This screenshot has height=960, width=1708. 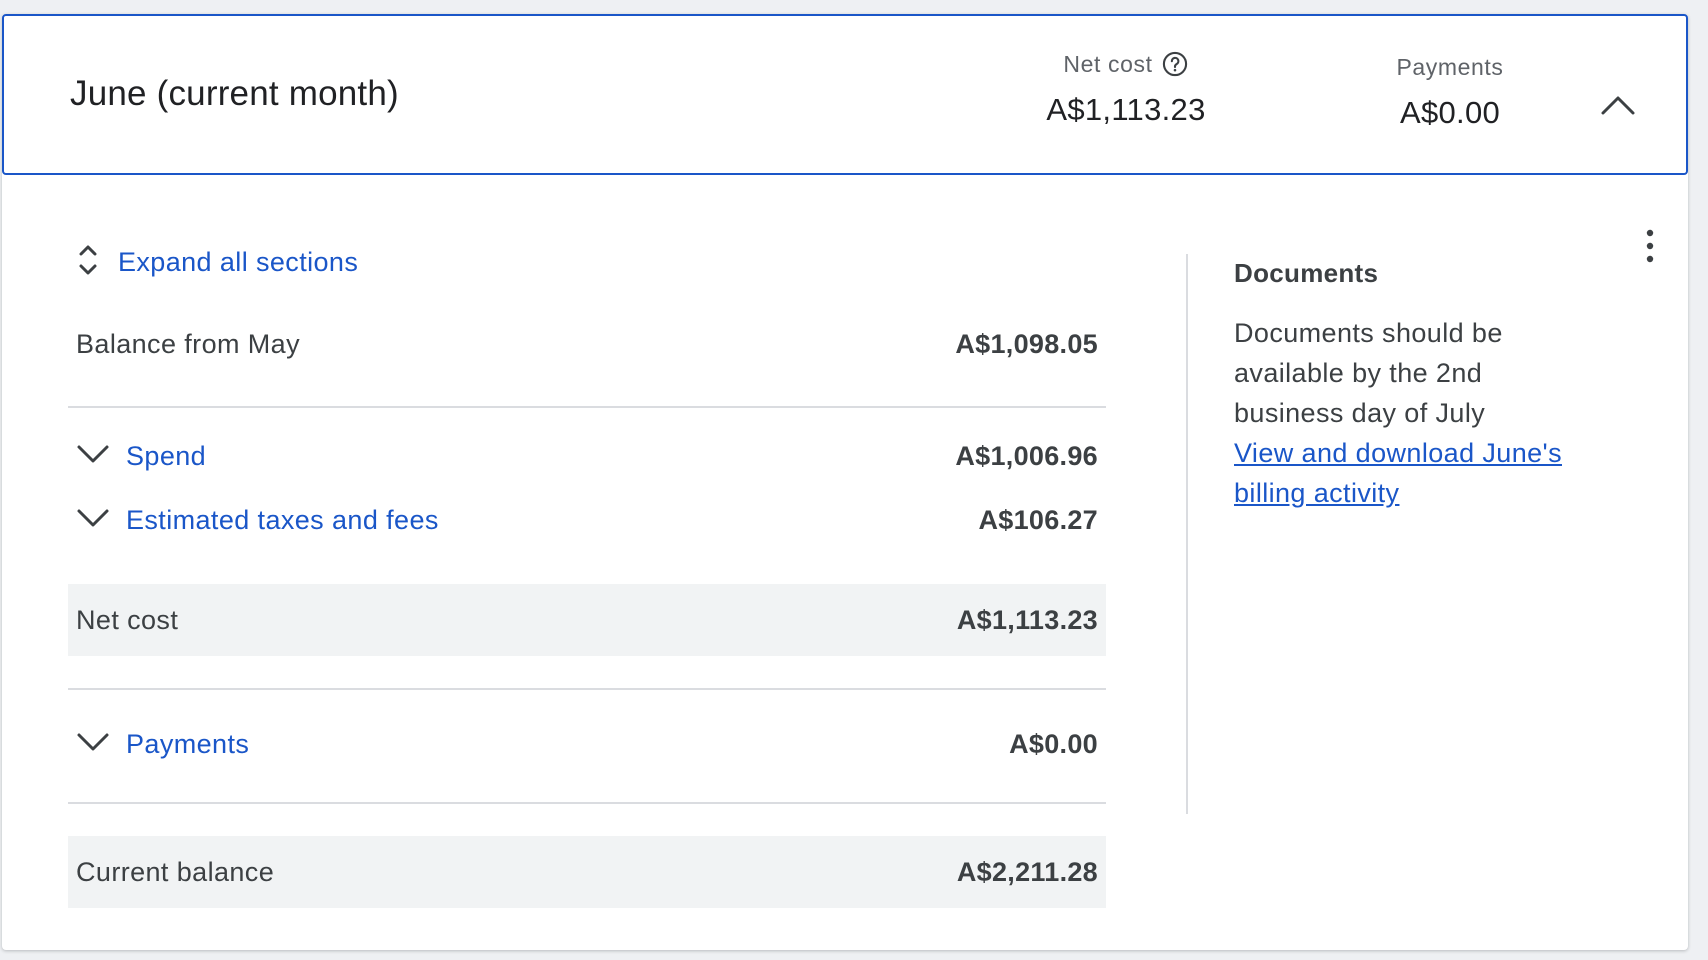 What do you see at coordinates (587, 872) in the screenshot?
I see `current-balance-row: Current balance A$2,211.28` at bounding box center [587, 872].